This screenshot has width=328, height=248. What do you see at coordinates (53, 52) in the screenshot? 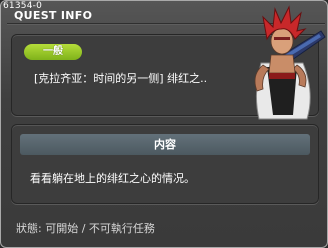
I see `quest-category-badge: 一般` at bounding box center [53, 52].